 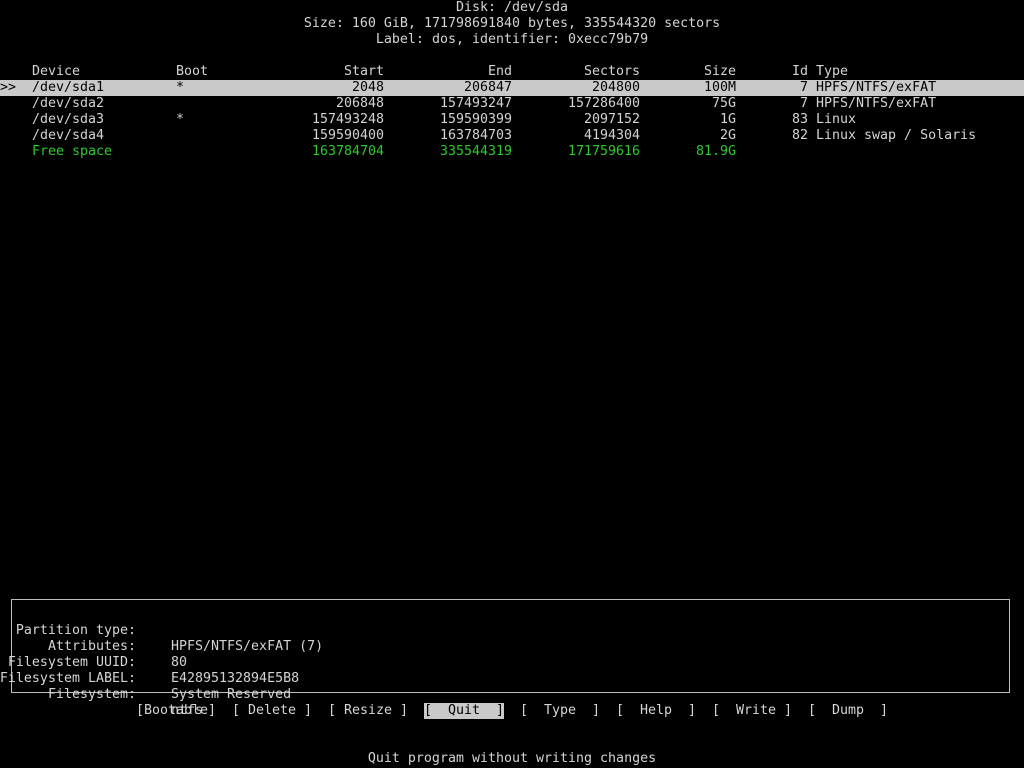 What do you see at coordinates (8, 87) in the screenshot?
I see `selection-cursor: >>` at bounding box center [8, 87].